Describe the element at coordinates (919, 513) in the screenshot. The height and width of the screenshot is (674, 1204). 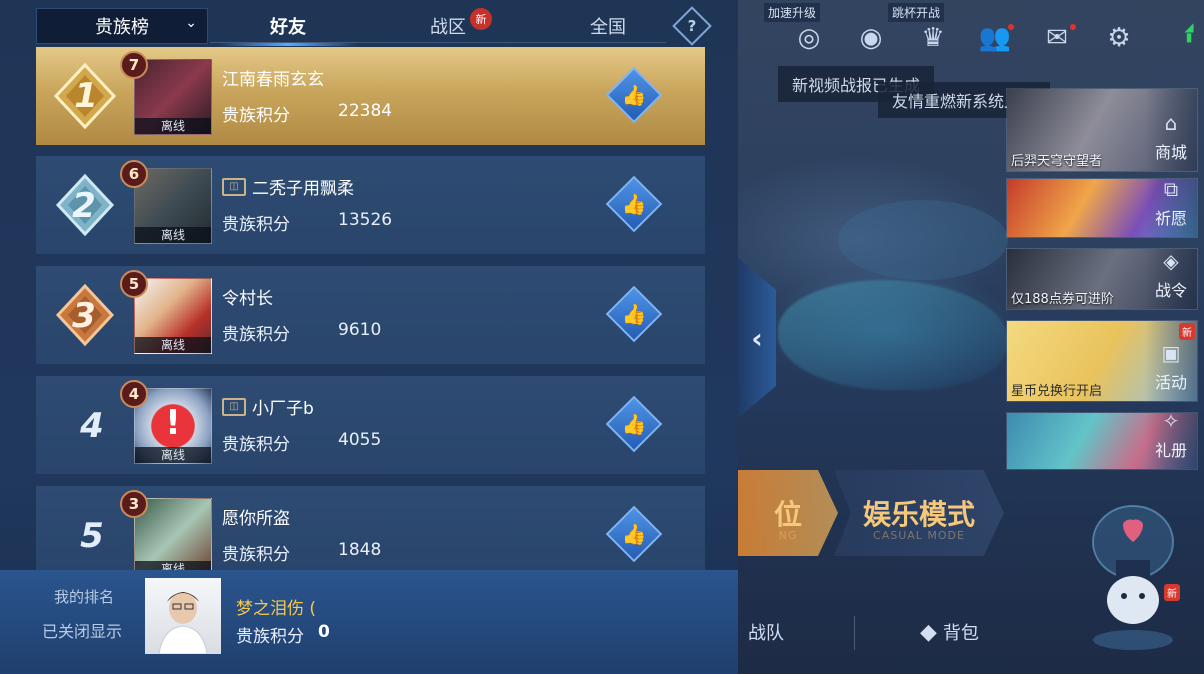
I see `casual-mode-button: 娱乐模式 CASUAL MODE` at that location.